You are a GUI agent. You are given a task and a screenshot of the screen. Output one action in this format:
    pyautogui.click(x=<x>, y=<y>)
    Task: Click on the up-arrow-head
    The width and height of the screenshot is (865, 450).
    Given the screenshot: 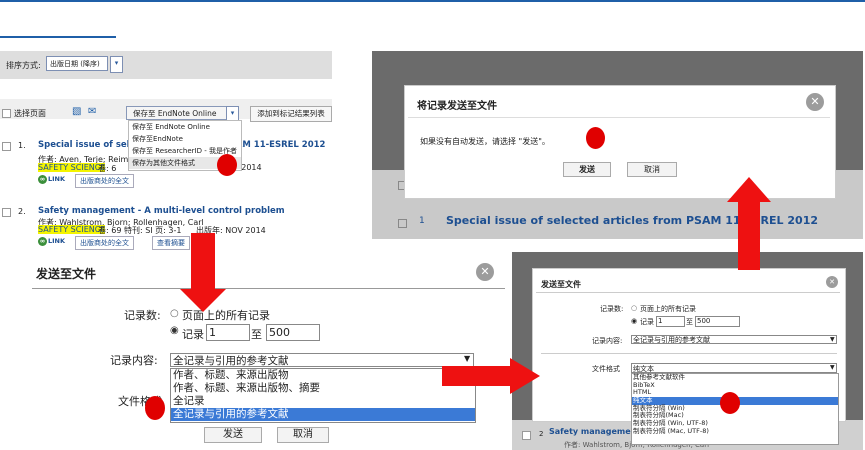 What is the action you would take?
    pyautogui.click(x=749, y=189)
    